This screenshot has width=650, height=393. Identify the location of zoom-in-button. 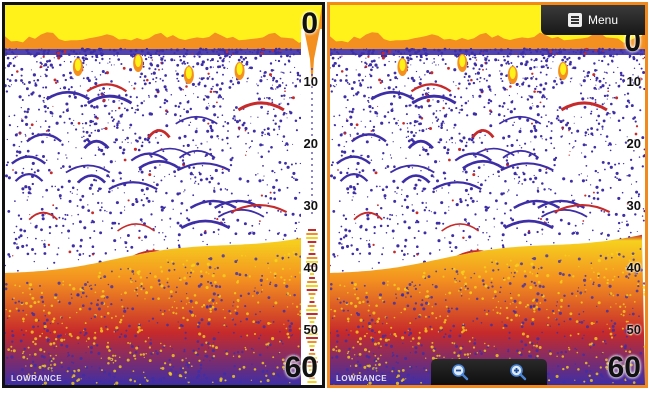
(518, 372).